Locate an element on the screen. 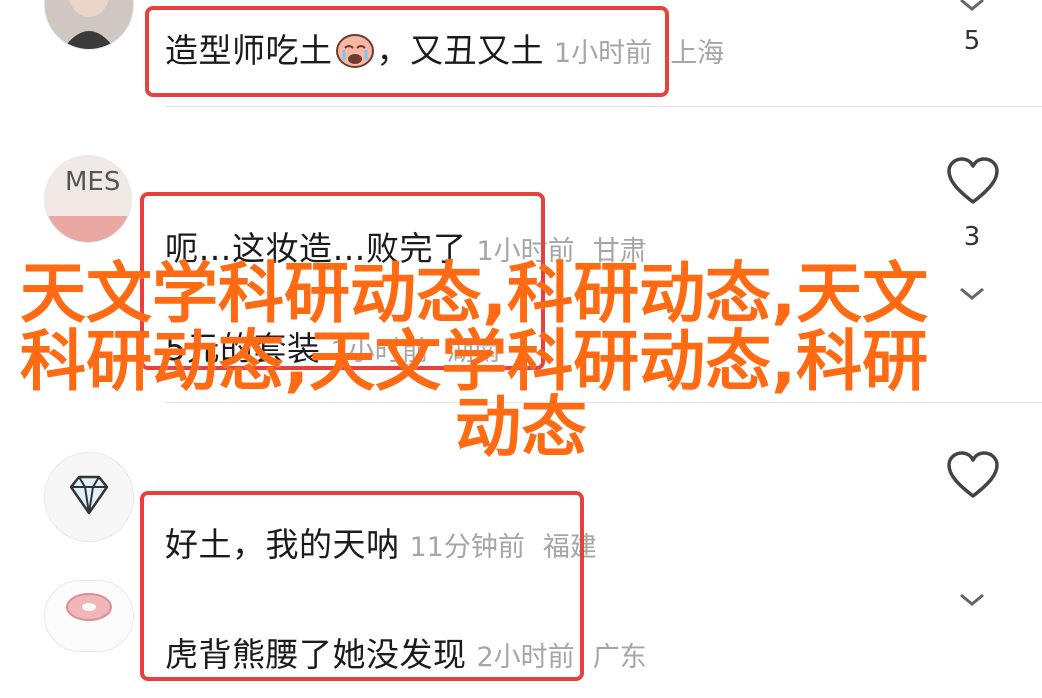  comment-1: 造型师吃土 ，又丑又土 1小时前 上海 is located at coordinates (444, 48).